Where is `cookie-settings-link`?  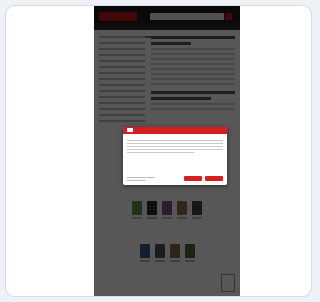 cookie-settings-link is located at coordinates (141, 177).